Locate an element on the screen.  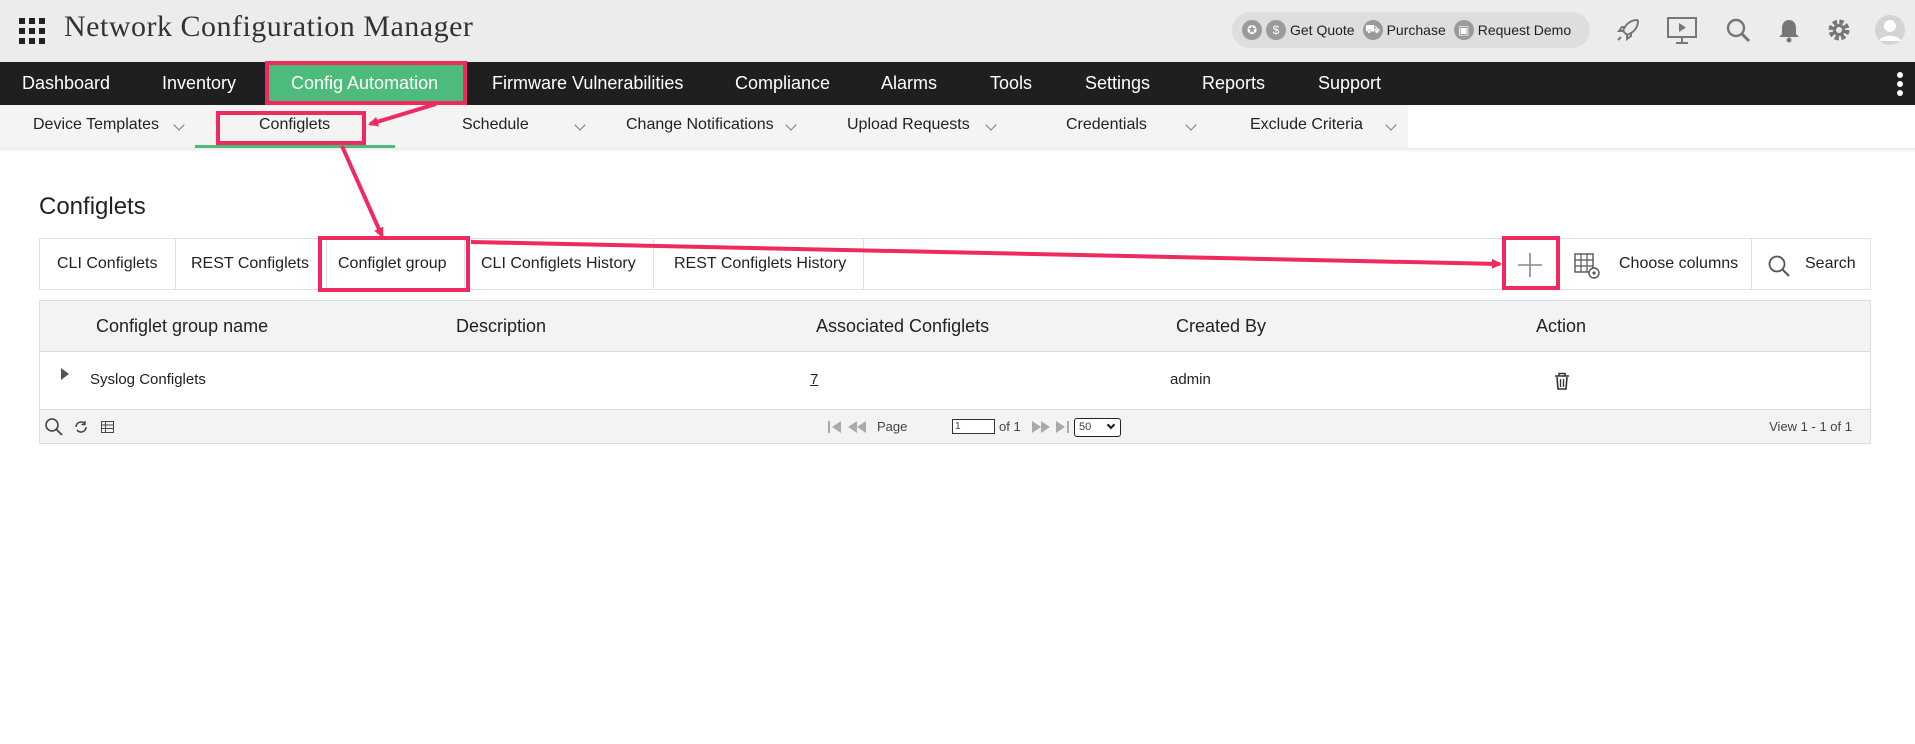
arrow-to-configlets is located at coordinates (402, 114).